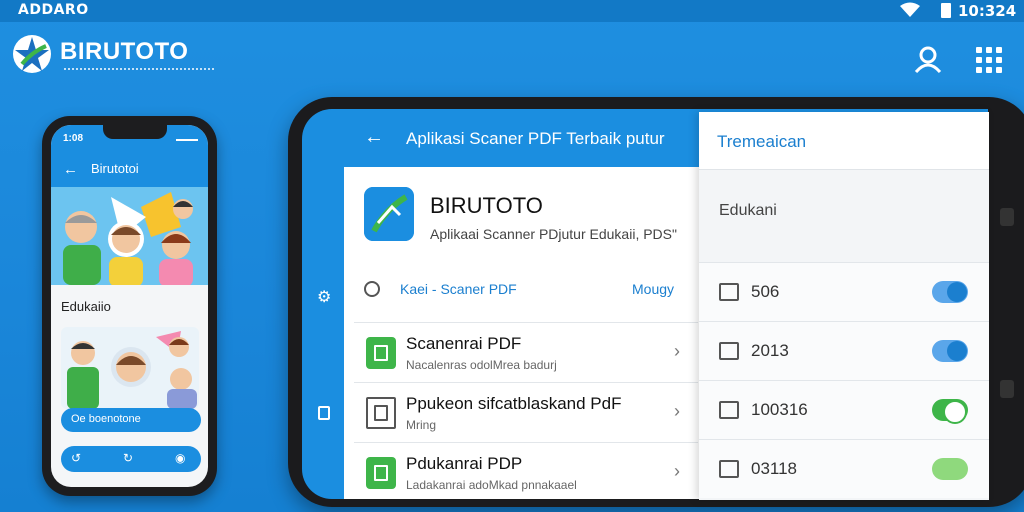 Image resolution: width=1024 pixels, height=512 pixels. What do you see at coordinates (372, 289) in the screenshot?
I see `scan-icon` at bounding box center [372, 289].